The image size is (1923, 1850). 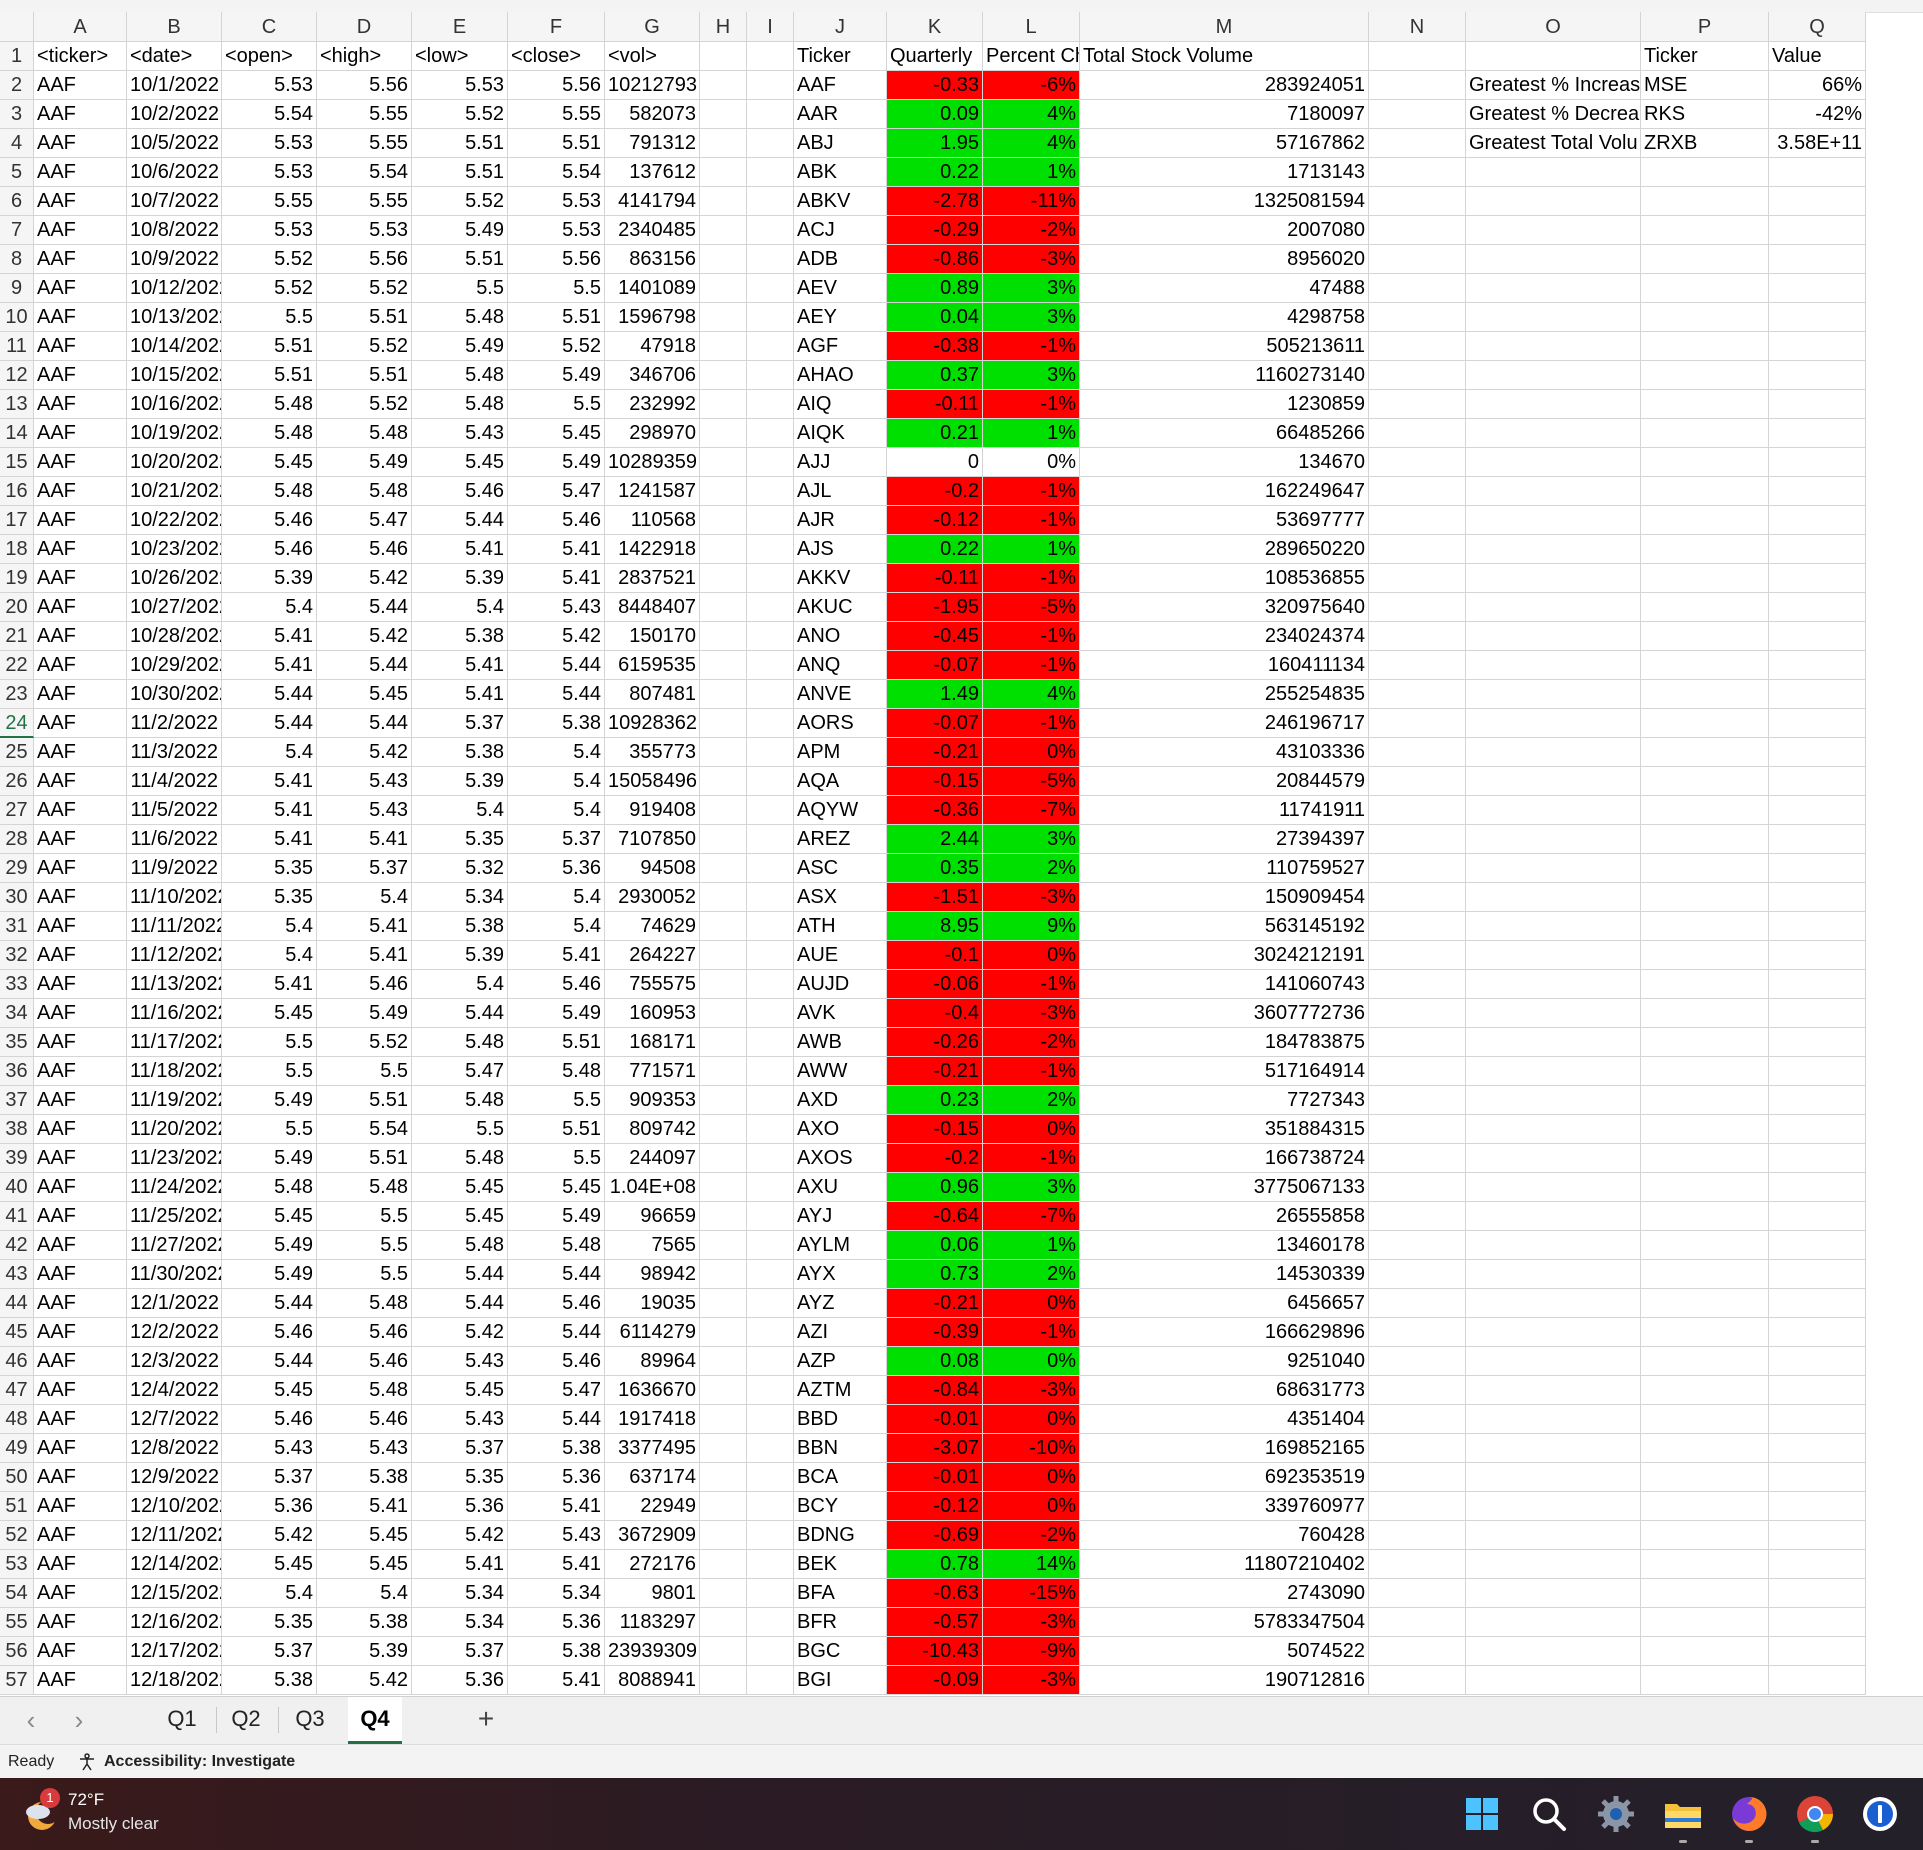 What do you see at coordinates (17, 433) in the screenshot?
I see `row-header: 14` at bounding box center [17, 433].